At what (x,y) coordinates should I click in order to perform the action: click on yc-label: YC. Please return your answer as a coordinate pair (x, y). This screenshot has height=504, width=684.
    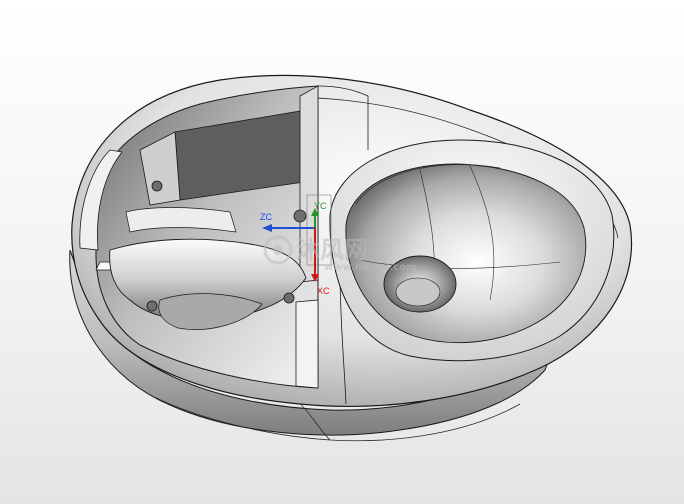
    Looking at the image, I should click on (320, 206).